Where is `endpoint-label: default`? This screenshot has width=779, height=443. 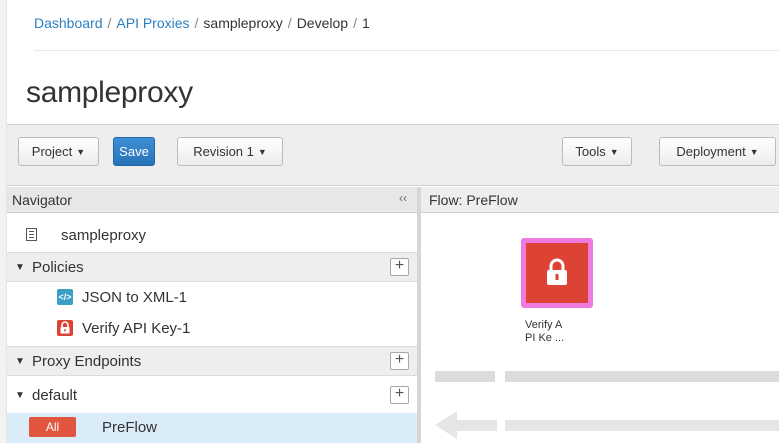 endpoint-label: default is located at coordinates (55, 395).